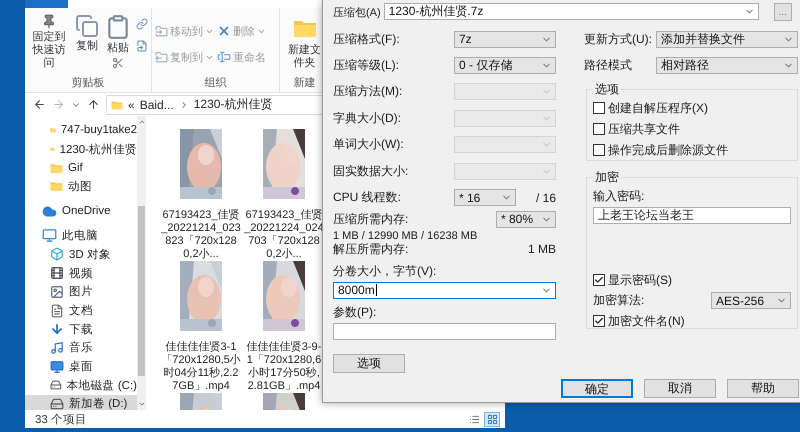 The height and width of the screenshot is (432, 800). What do you see at coordinates (87, 26) in the screenshot?
I see `copy-icon` at bounding box center [87, 26].